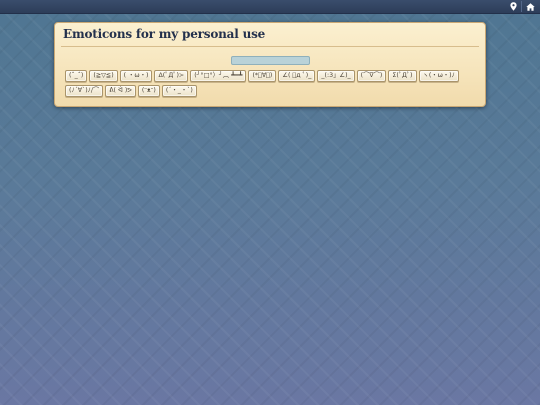 The image size is (540, 405). What do you see at coordinates (136, 76) in the screenshot?
I see `emoticon-button: ( ・ω・)` at bounding box center [136, 76].